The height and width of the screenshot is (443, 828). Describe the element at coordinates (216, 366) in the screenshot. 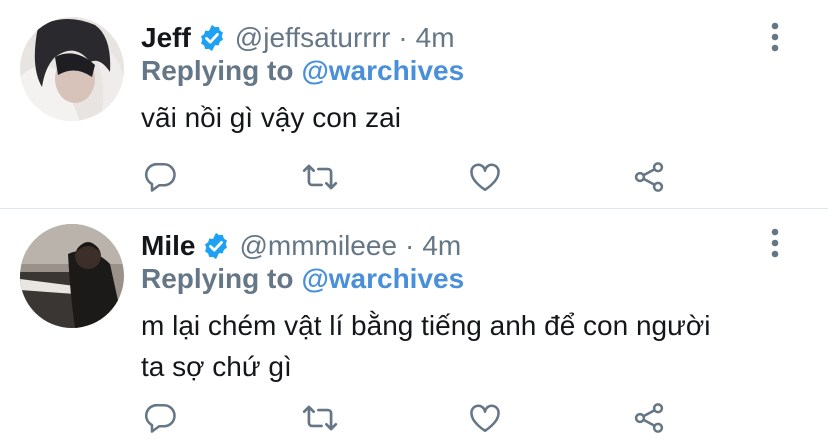

I see `tweet-text-line: ta sợ chứ gì` at that location.